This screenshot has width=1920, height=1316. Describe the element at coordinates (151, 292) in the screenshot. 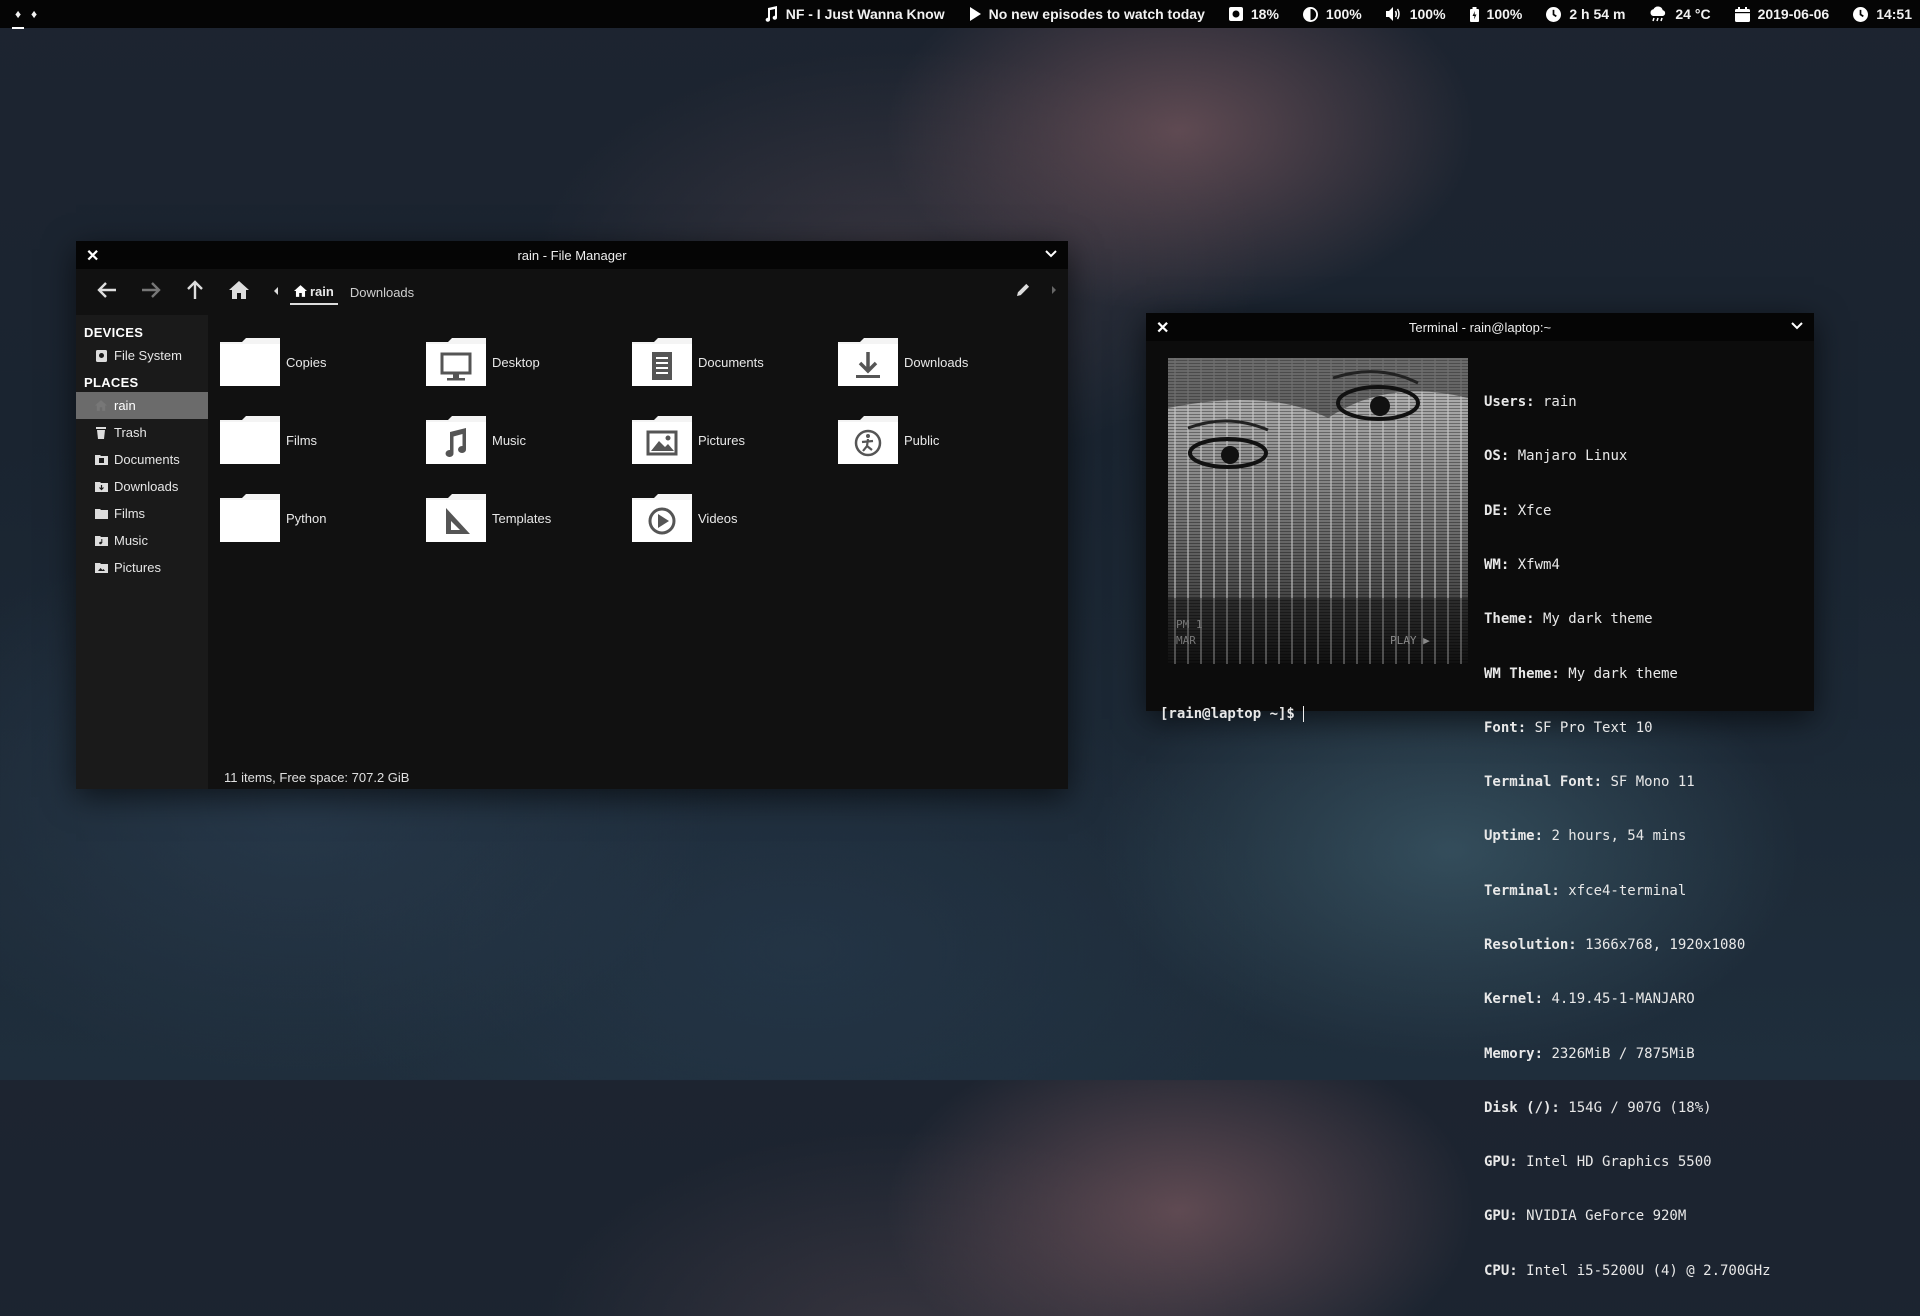

I see `forward-button` at that location.